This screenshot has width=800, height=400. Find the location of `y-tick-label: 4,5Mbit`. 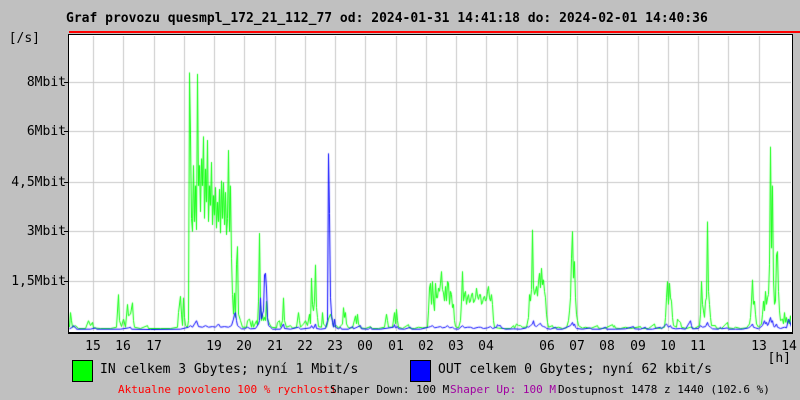

y-tick-label: 4,5Mbit is located at coordinates (38, 182).